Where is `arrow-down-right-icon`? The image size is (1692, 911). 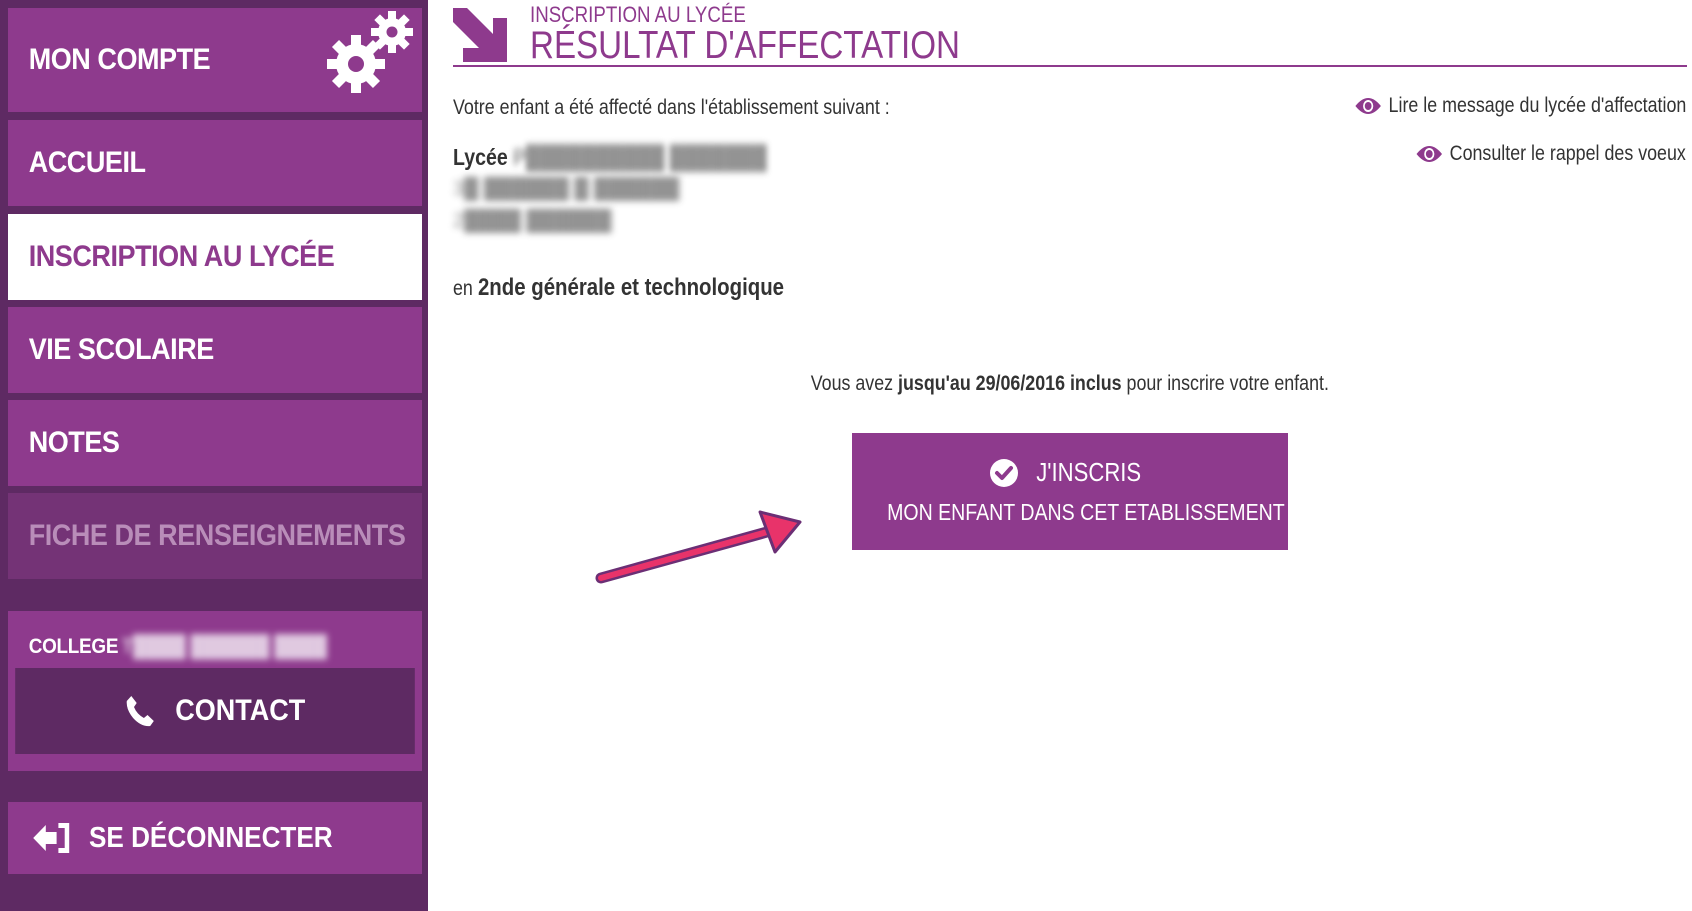
arrow-down-right-icon is located at coordinates (480, 35).